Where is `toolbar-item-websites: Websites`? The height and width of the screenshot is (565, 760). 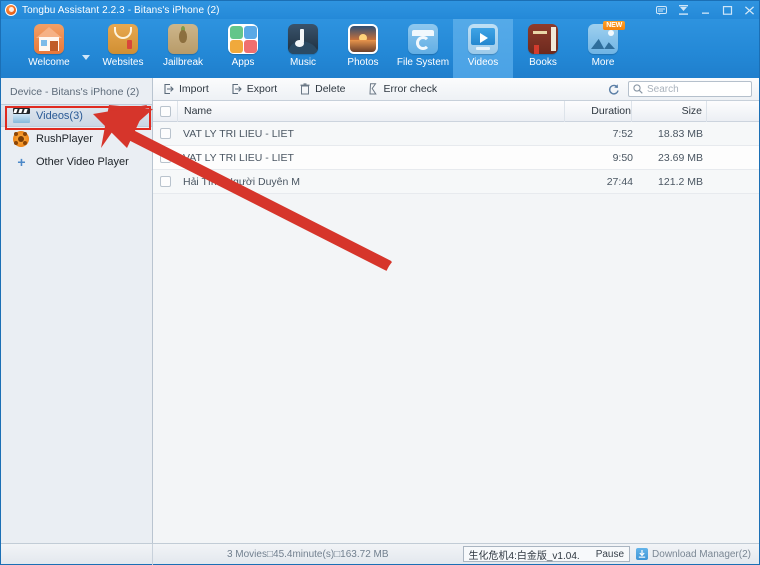
toolbar-item-websites: Websites is located at coordinates (123, 48).